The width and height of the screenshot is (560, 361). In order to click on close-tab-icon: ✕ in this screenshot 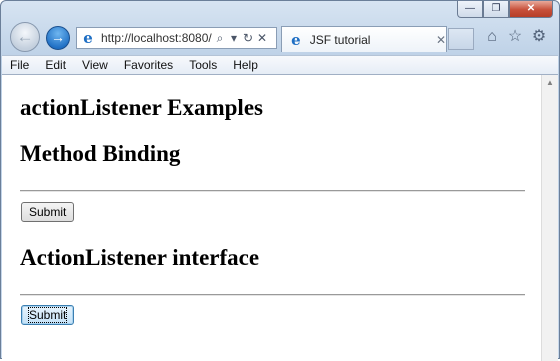, I will do `click(441, 40)`.